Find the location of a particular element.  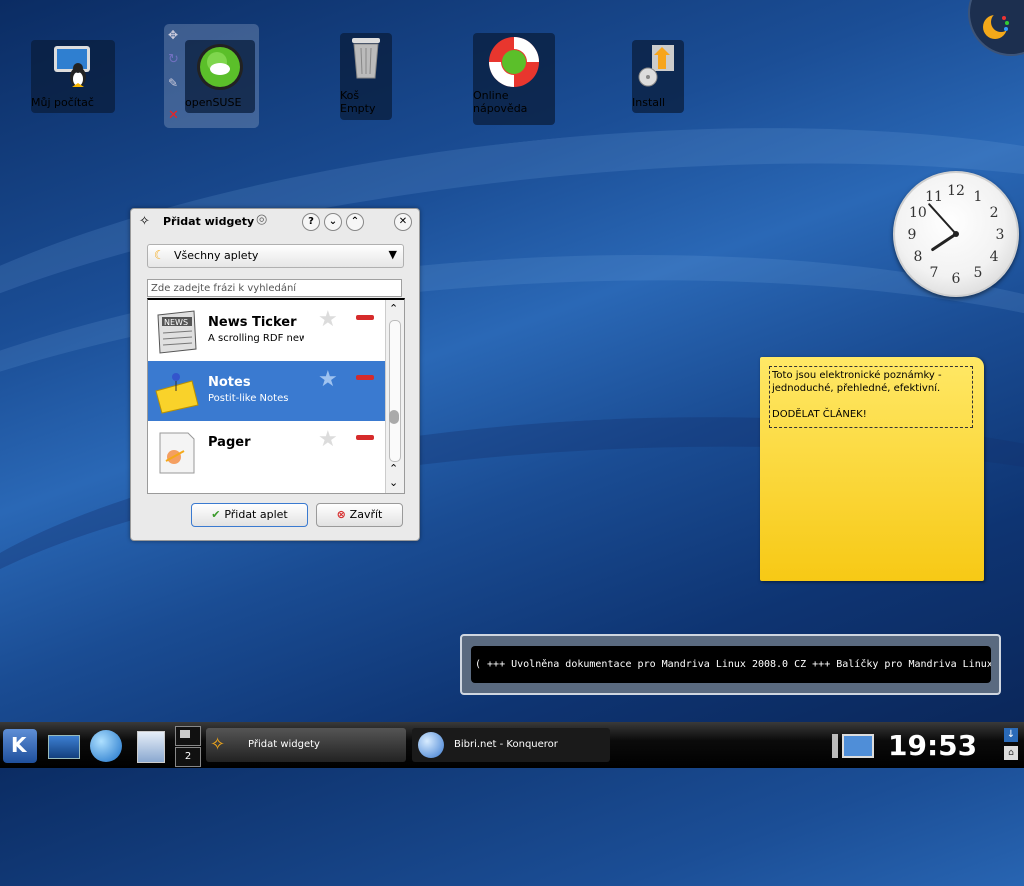

trash-icon is located at coordinates (366, 58).